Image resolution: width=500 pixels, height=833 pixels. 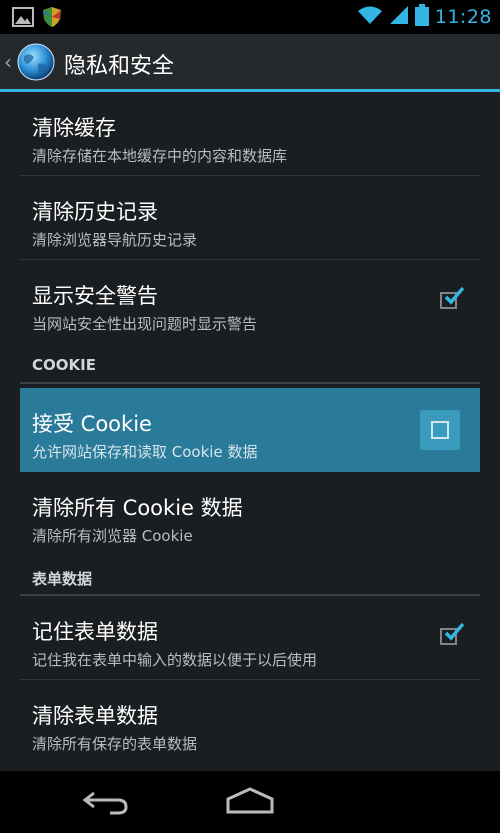 I want to click on action-bar: ‹ 隐私和安全, so click(x=250, y=63).